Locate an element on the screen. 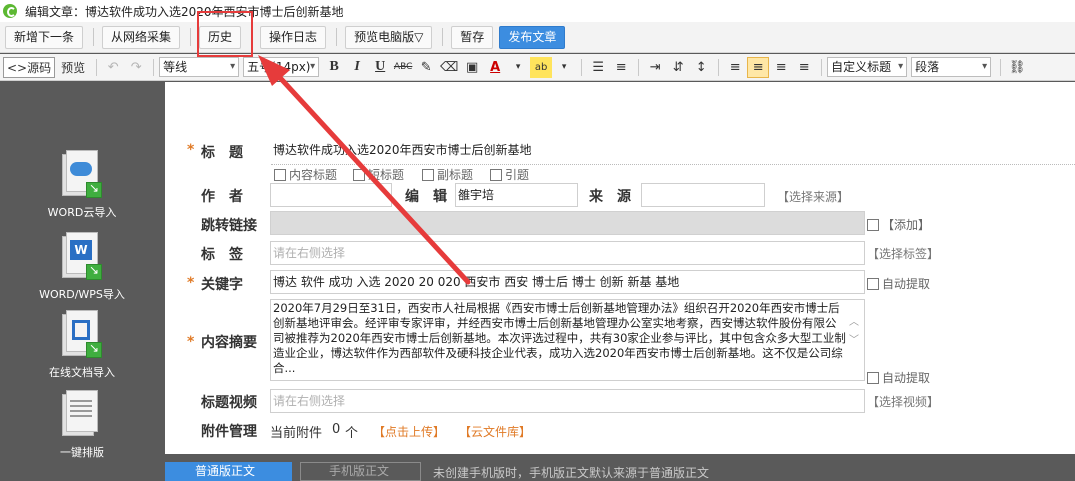  mobile-body-note: 未创建手机版时，手机版正文默认来源于普通版正文 is located at coordinates (571, 473).